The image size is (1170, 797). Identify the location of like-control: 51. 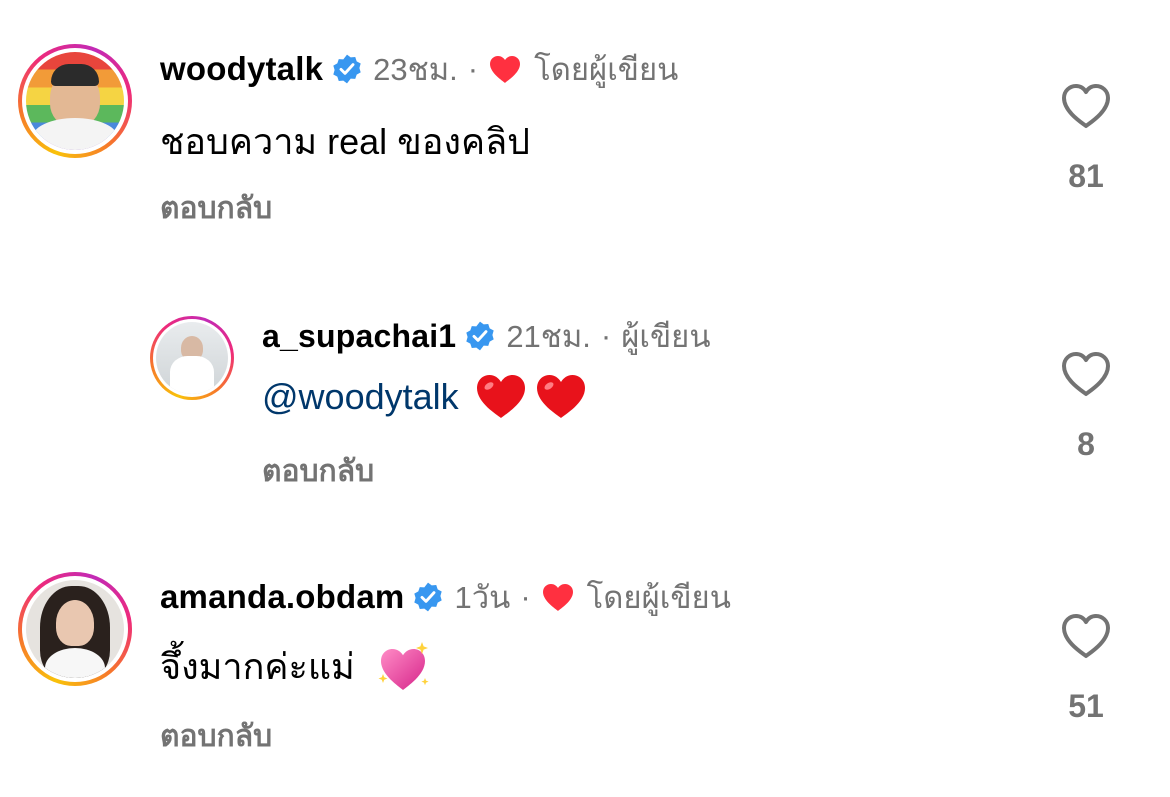
(1086, 668).